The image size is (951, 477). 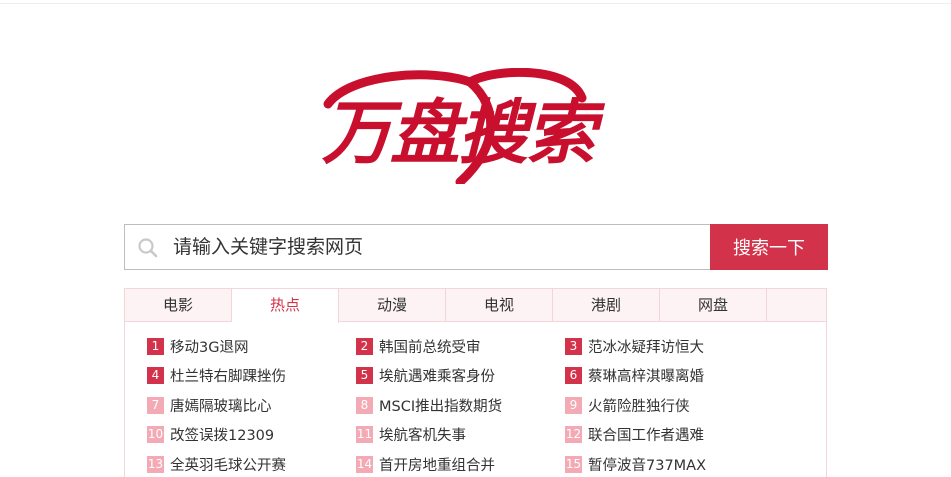 I want to click on logo: 万盘搜索, so click(x=476, y=126).